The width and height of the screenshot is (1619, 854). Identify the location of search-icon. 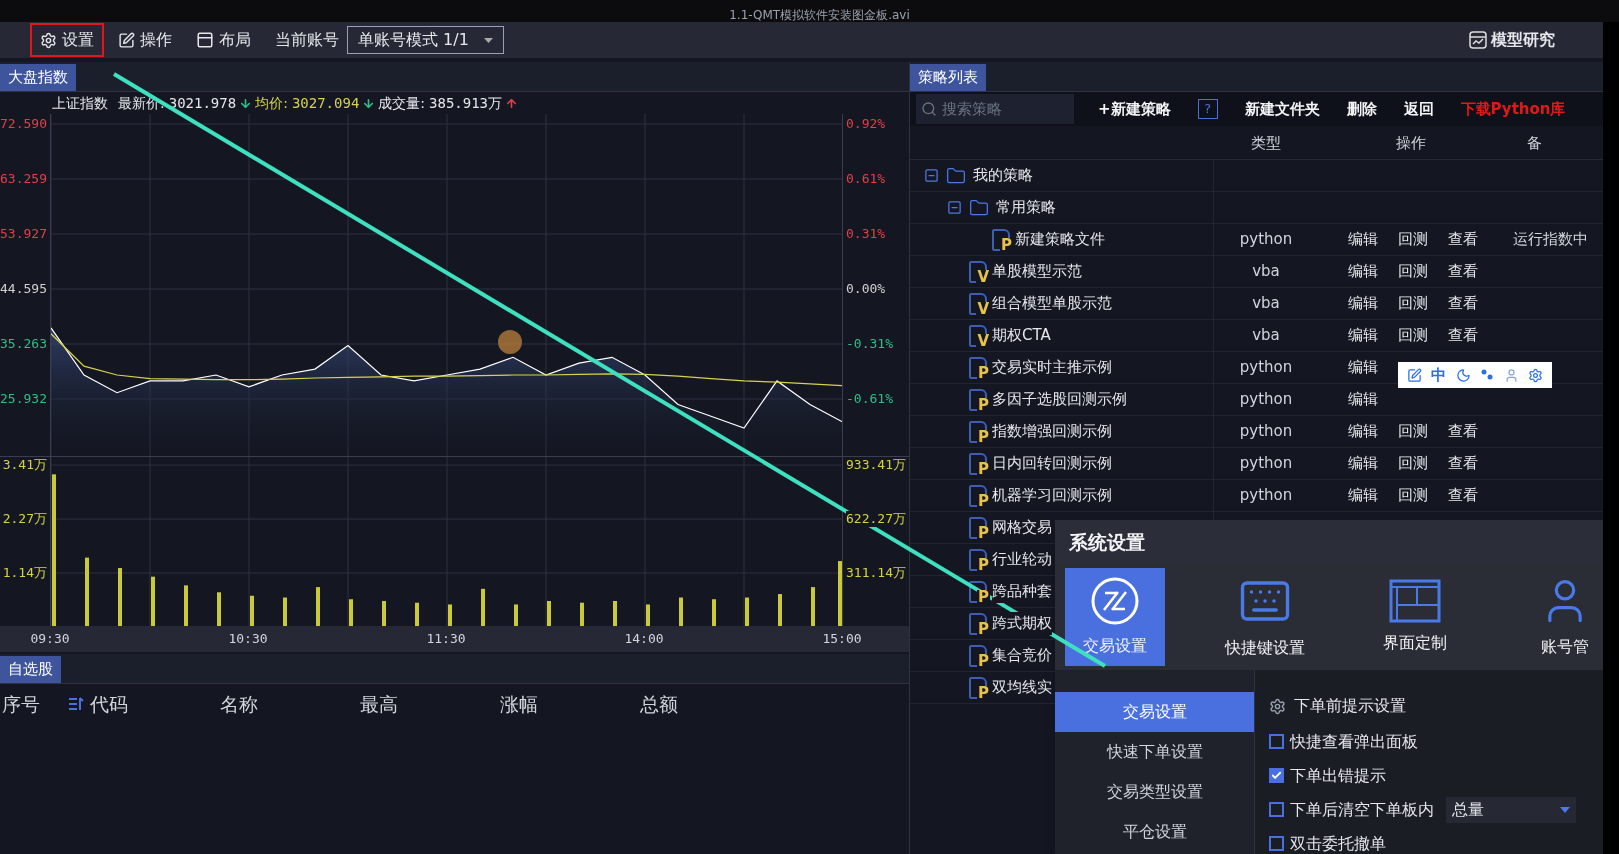
(929, 109).